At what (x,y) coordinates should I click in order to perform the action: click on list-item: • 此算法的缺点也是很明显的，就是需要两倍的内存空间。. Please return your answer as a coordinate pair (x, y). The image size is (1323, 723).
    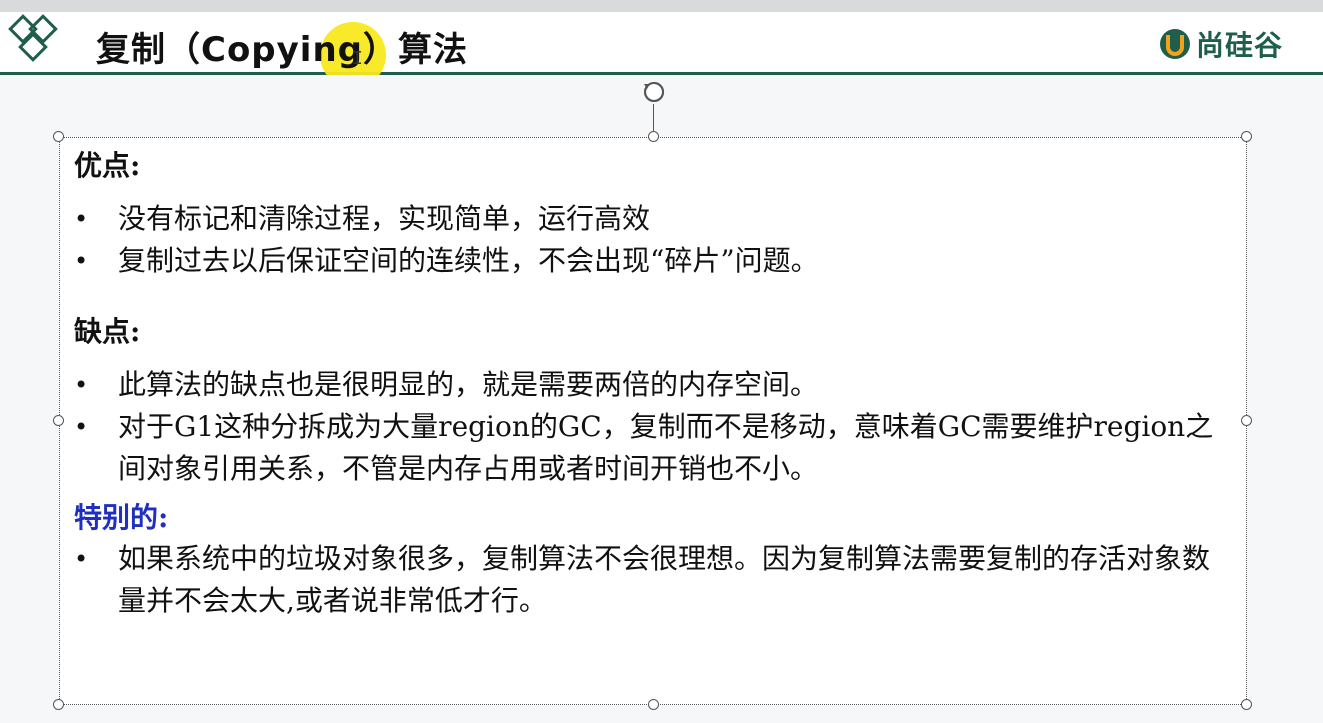
    Looking at the image, I should click on (654, 385).